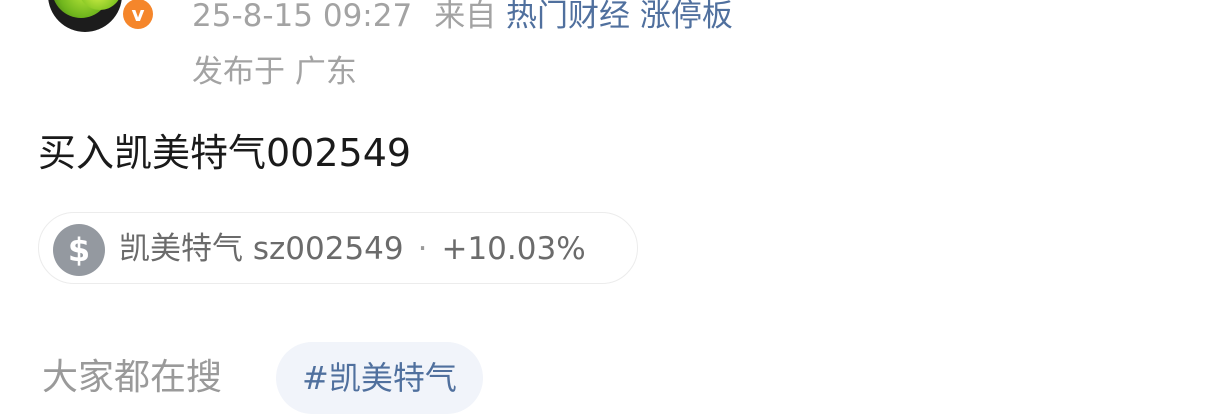  I want to click on post-time: 25-8-15 09:27, so click(302, 17).